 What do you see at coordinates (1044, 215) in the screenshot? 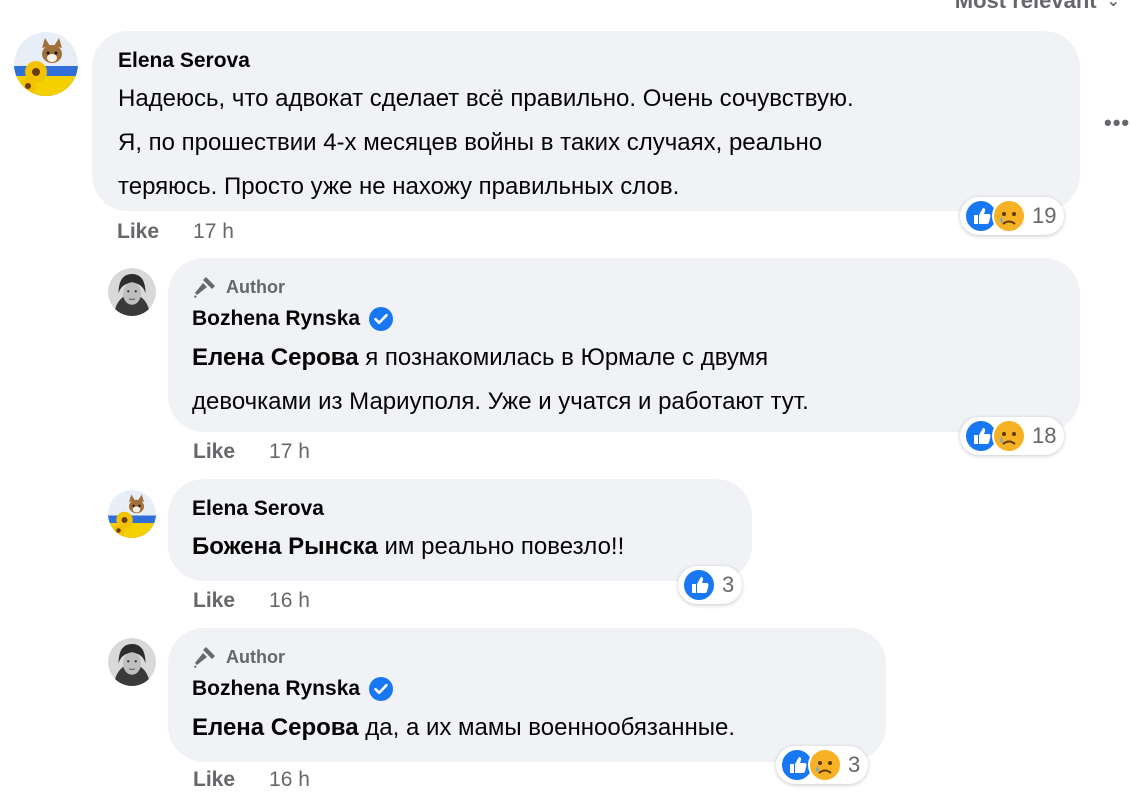
I see `reaction-count: 19` at bounding box center [1044, 215].